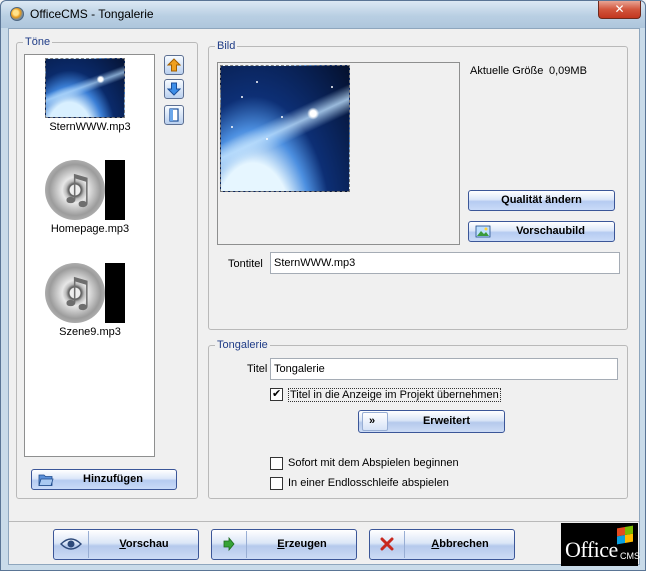 The image size is (646, 571). What do you see at coordinates (285, 128) in the screenshot?
I see `image-preview` at bounding box center [285, 128].